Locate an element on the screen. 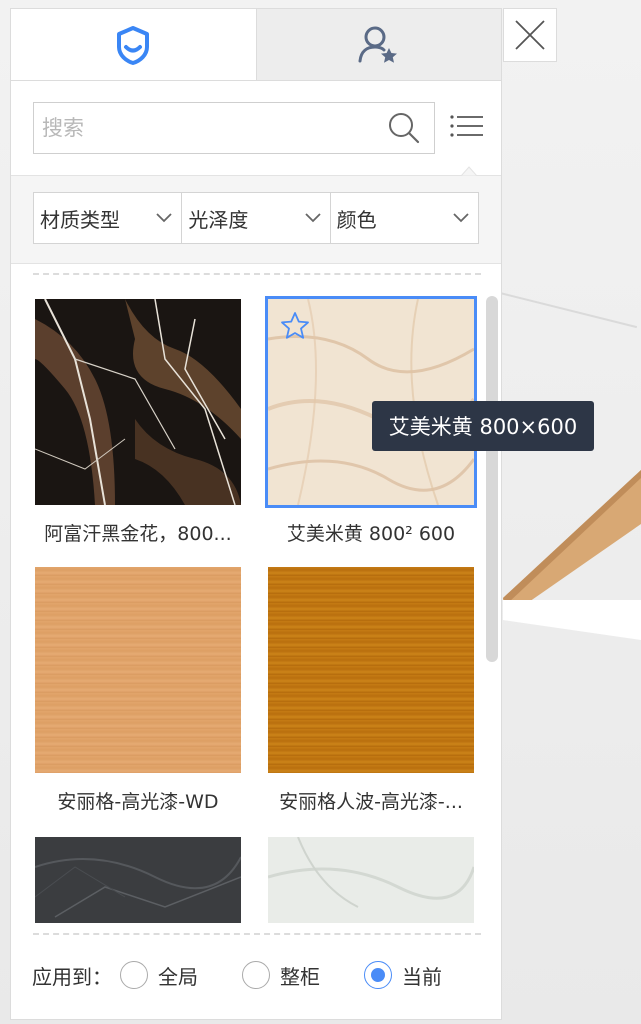  search-icon is located at coordinates (404, 128).